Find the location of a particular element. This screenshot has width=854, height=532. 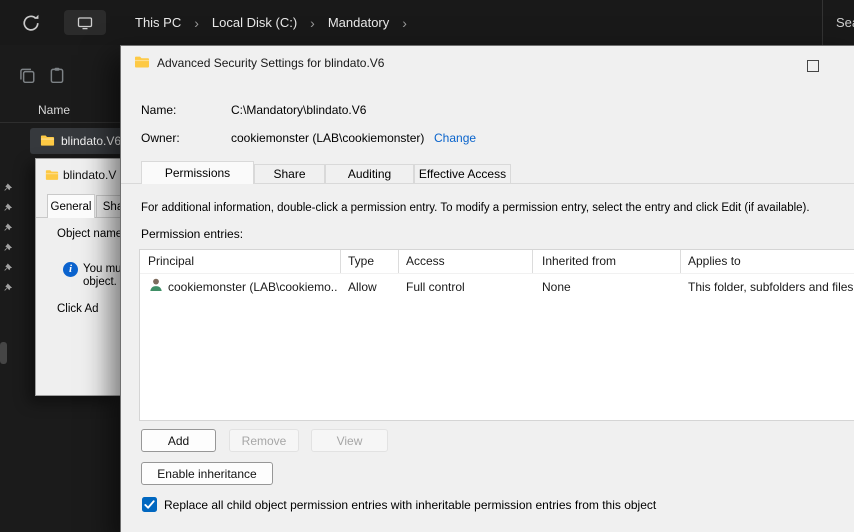

remove-button: Remove is located at coordinates (264, 440).